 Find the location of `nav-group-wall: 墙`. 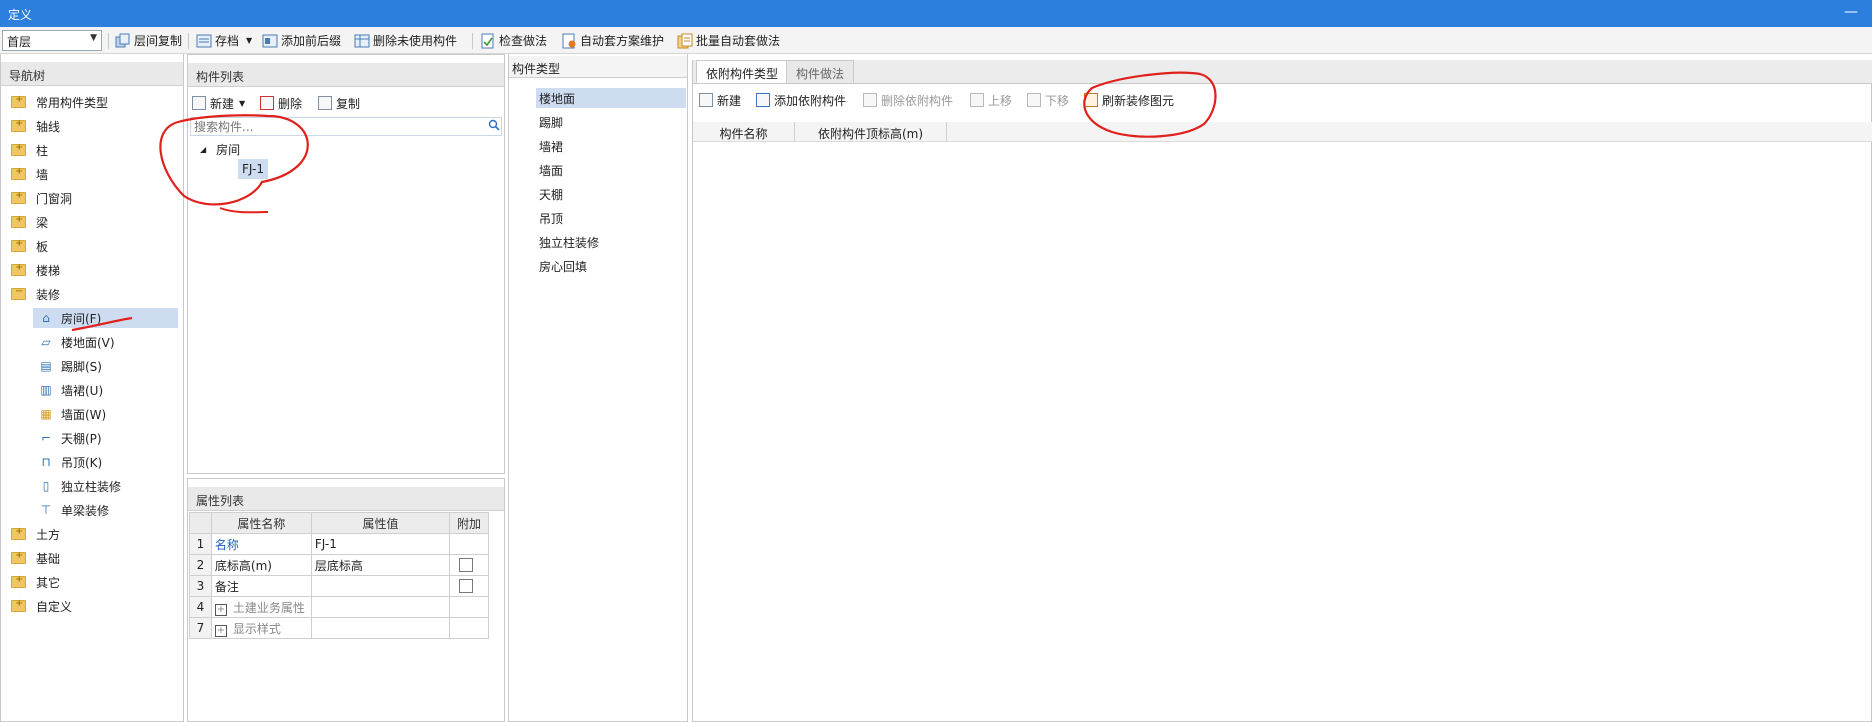

nav-group-wall: 墙 is located at coordinates (29, 174).